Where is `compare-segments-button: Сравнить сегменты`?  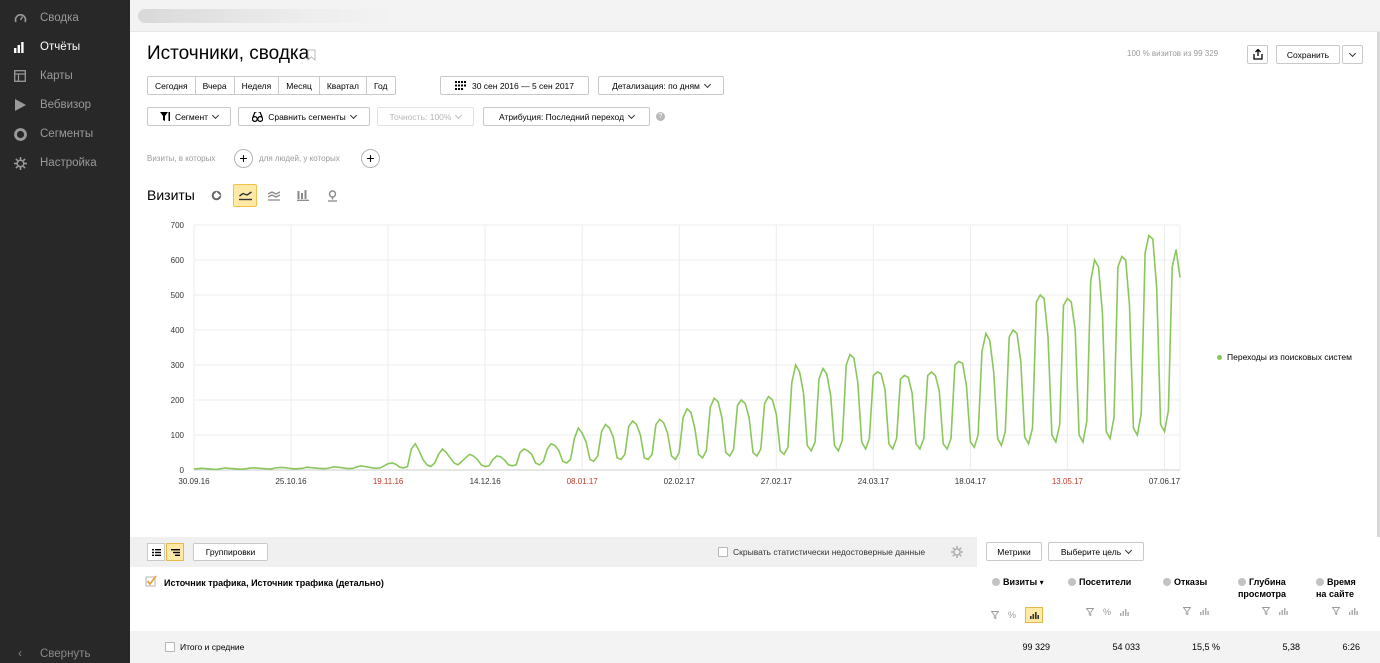
compare-segments-button: Сравнить сегменты is located at coordinates (304, 116).